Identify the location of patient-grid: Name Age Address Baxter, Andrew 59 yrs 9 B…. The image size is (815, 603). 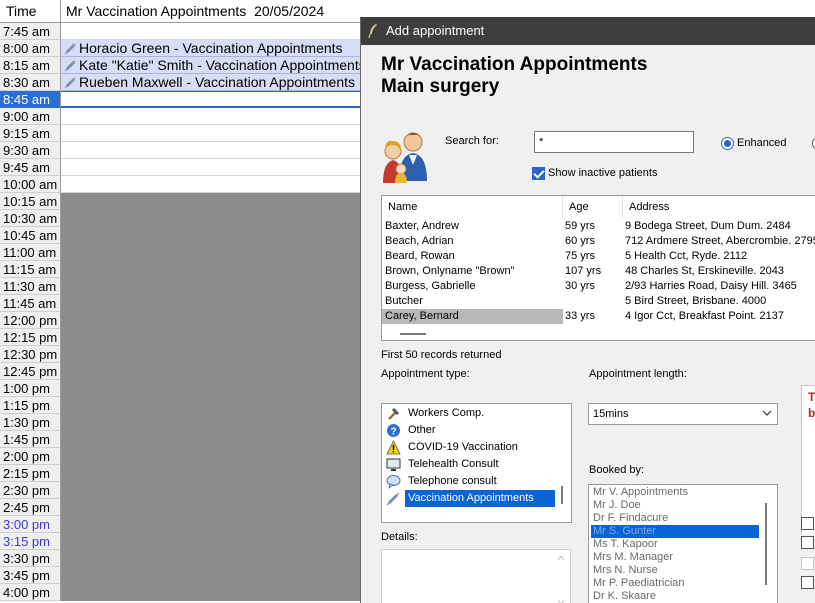
(598, 268).